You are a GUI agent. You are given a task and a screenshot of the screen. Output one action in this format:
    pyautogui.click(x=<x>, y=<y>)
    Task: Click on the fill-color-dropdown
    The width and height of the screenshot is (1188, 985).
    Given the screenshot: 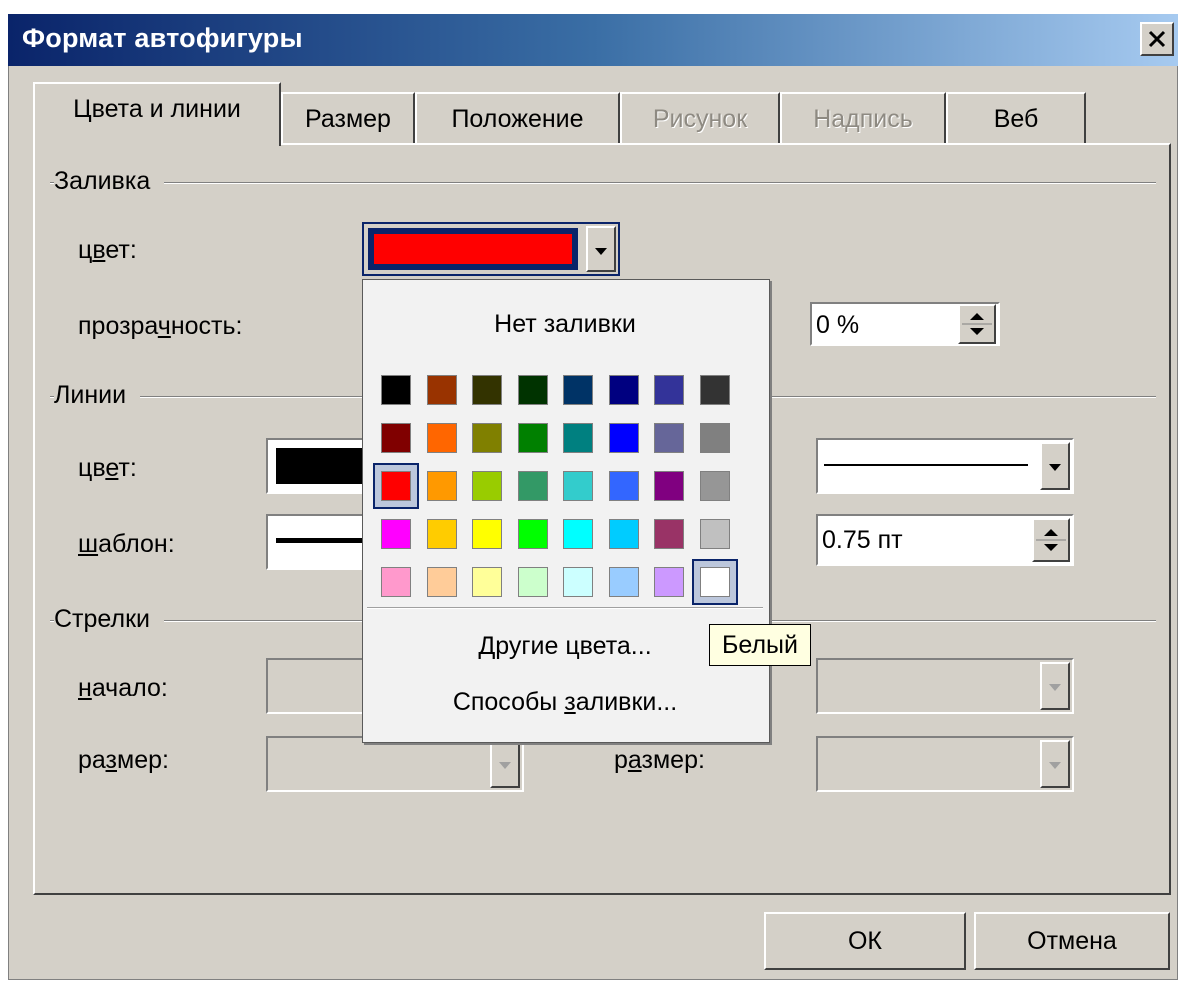 What is the action you would take?
    pyautogui.click(x=491, y=249)
    